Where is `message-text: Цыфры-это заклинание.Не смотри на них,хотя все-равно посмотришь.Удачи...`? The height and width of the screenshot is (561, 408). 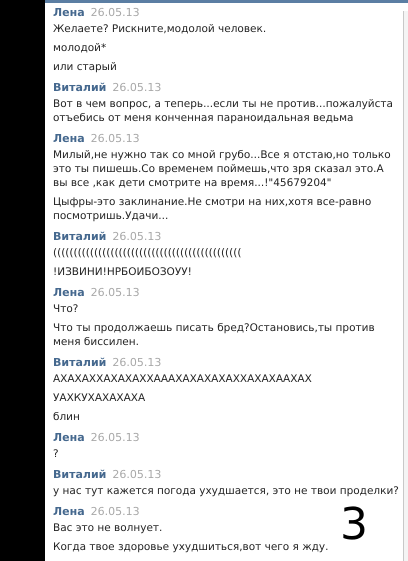
message-text: Цыфры-это заклинание.Не смотри на них,хотя все-равно посмотришь.Удачи... is located at coordinates (212, 209).